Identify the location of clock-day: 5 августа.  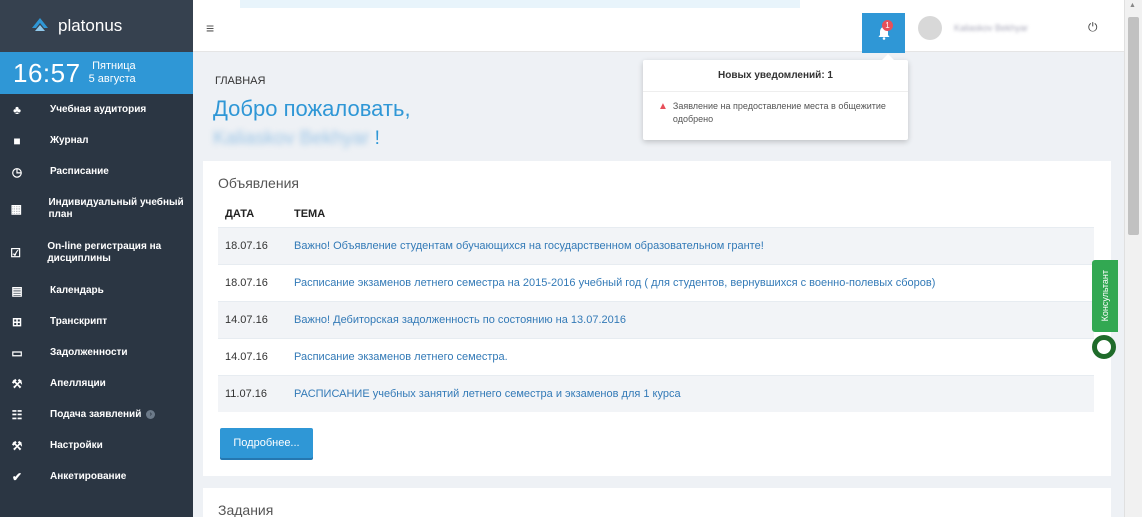
(112, 79).